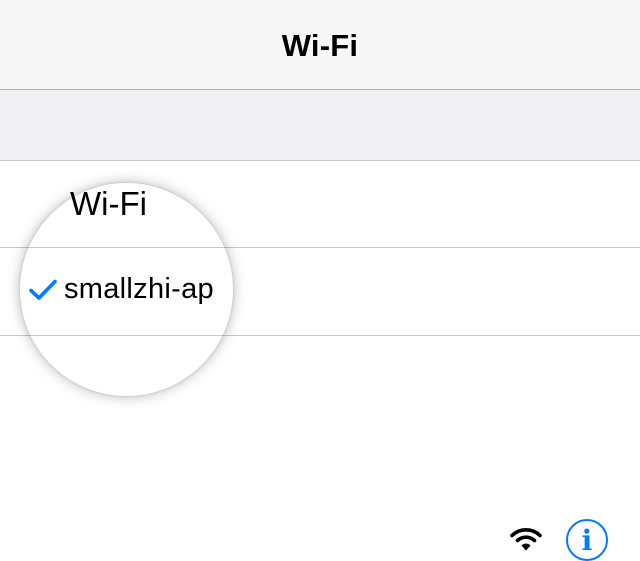 The width and height of the screenshot is (640, 561). Describe the element at coordinates (108, 203) in the screenshot. I see `wifi-toggle-label: Wi-Fi` at that location.